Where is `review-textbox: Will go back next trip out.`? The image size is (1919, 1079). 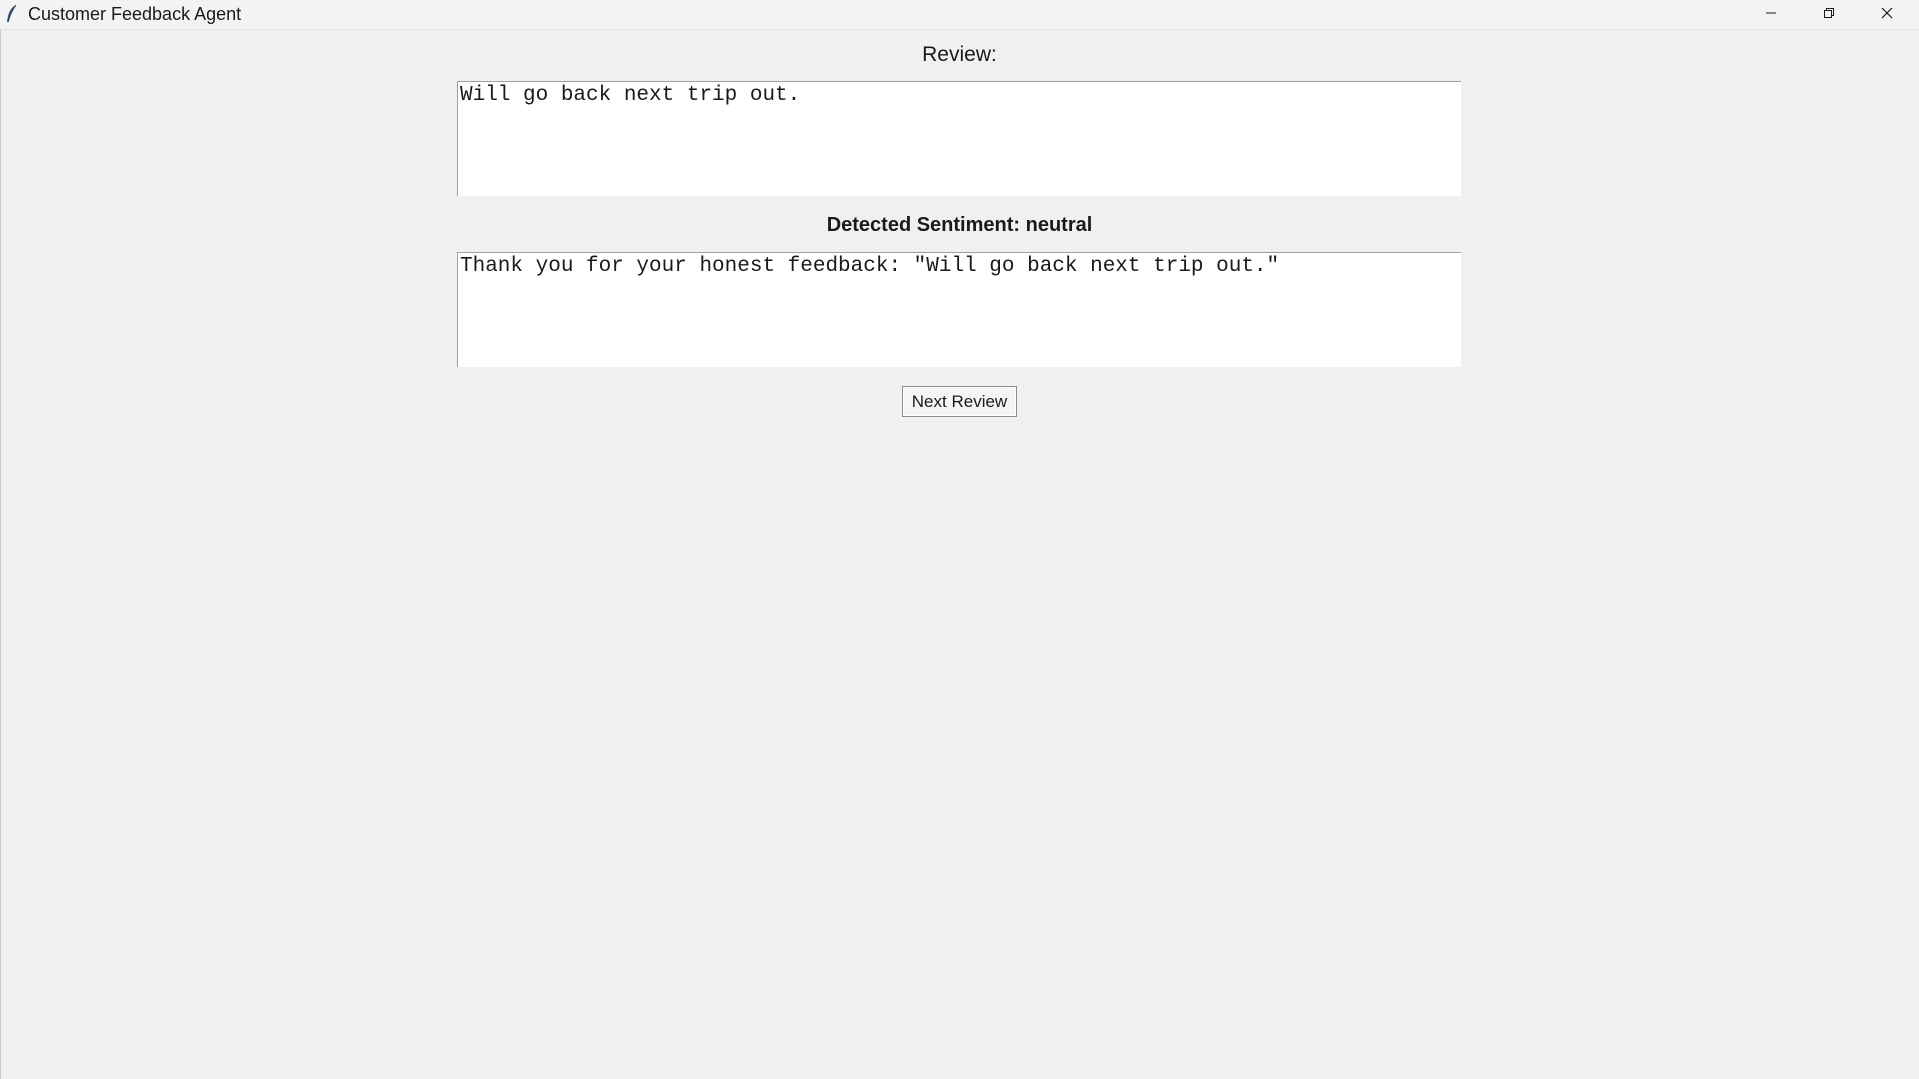 review-textbox: Will go back next trip out. is located at coordinates (959, 138).